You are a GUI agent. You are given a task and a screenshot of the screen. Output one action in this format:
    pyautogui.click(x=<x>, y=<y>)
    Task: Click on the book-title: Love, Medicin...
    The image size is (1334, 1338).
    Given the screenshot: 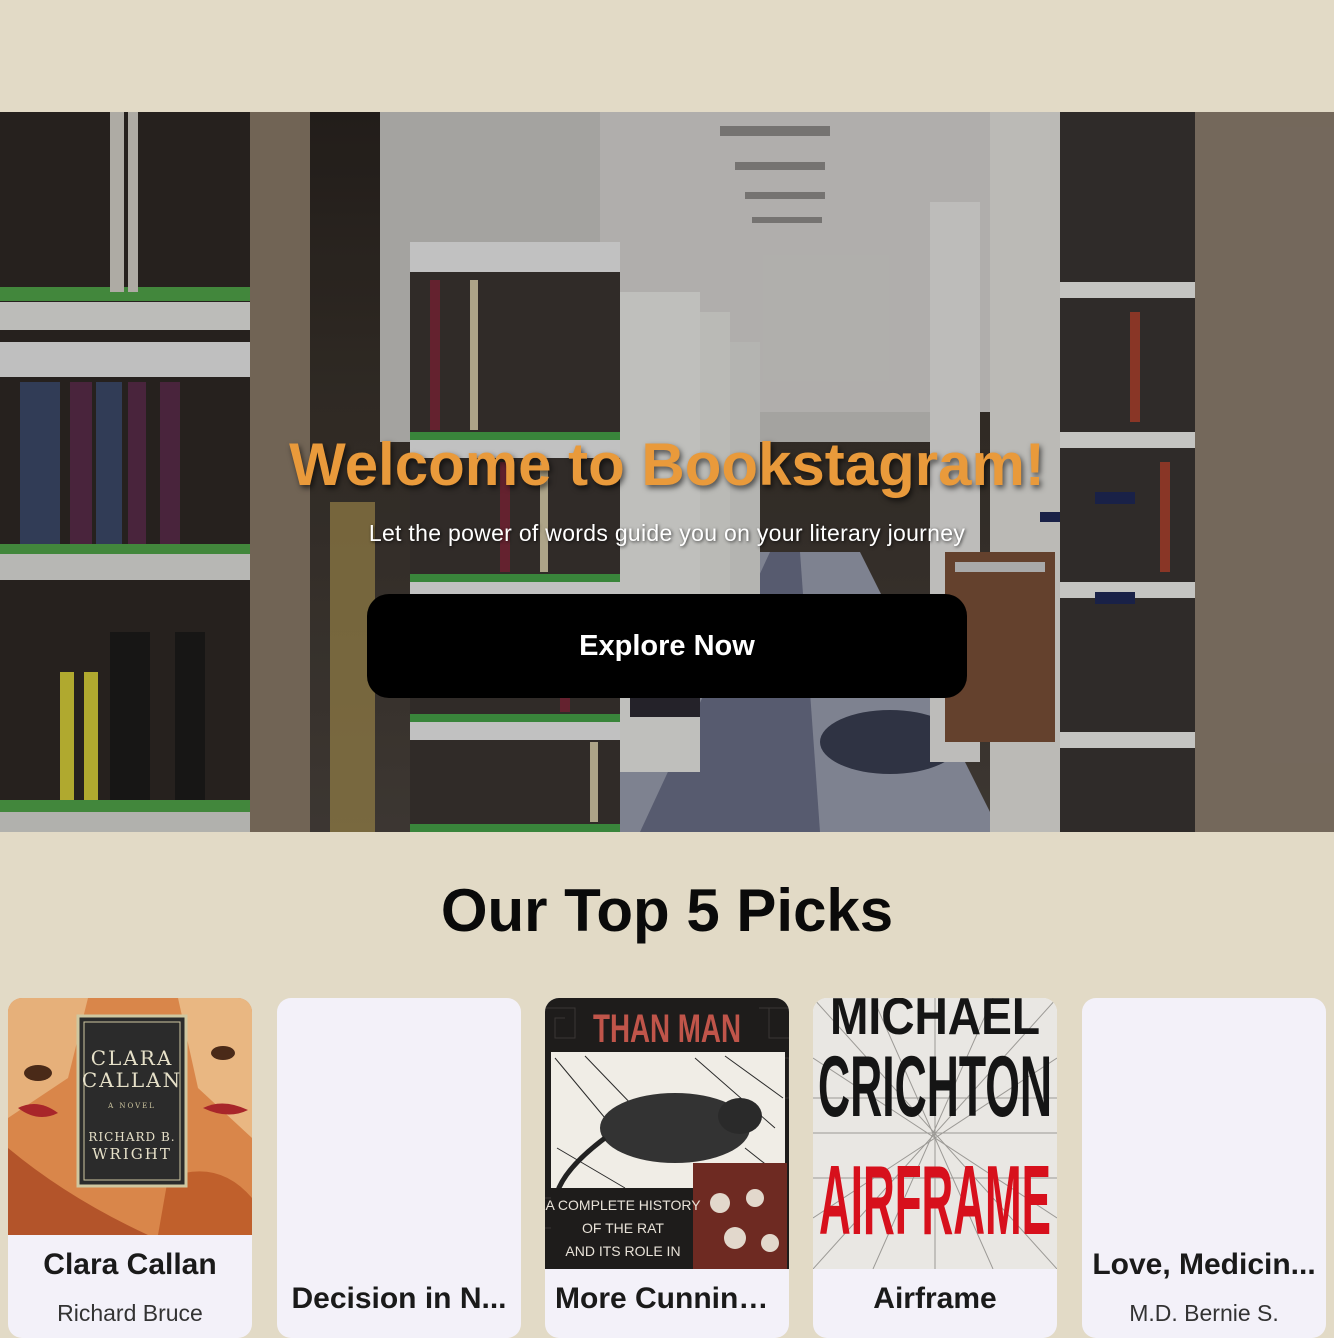 What is the action you would take?
    pyautogui.click(x=1204, y=1264)
    